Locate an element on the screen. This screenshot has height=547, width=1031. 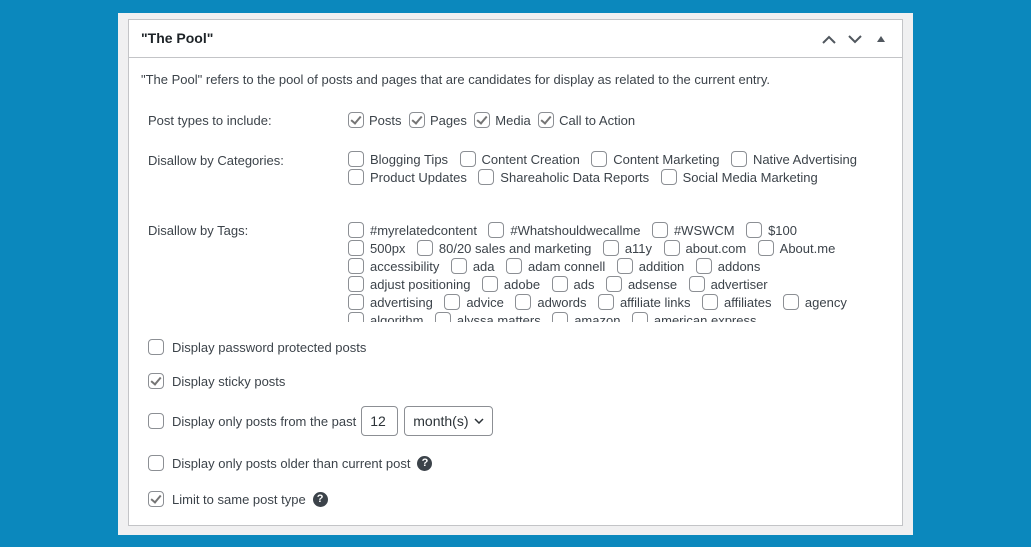
tag-option: agency is located at coordinates (814, 303).